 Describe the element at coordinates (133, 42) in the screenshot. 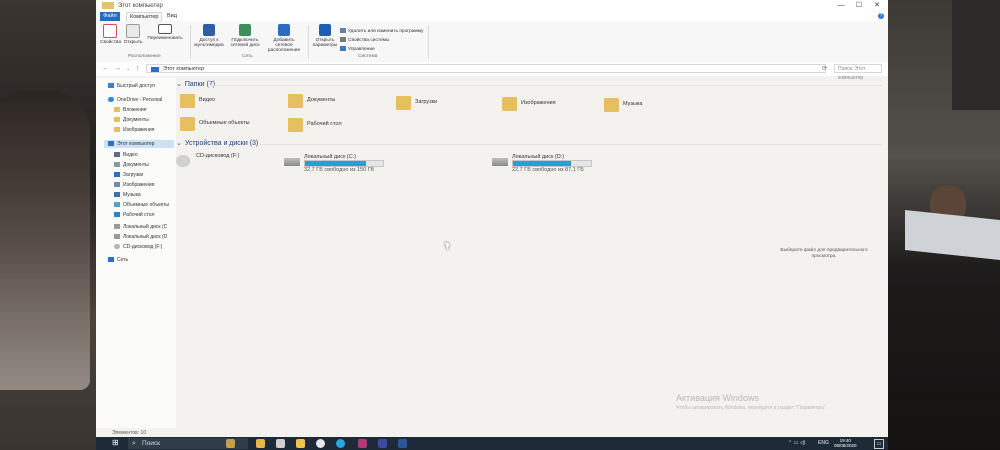

I see `open-label: Открыть` at that location.